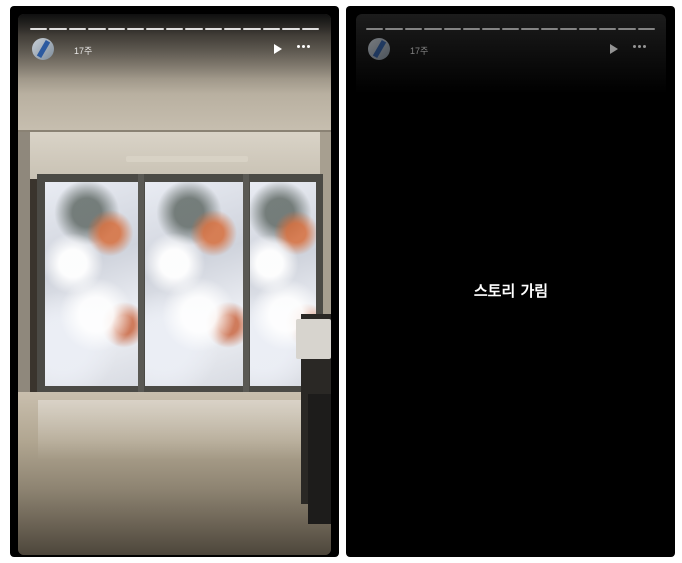 This screenshot has height=563, width=682. I want to click on water-dispenser, so click(313, 339).